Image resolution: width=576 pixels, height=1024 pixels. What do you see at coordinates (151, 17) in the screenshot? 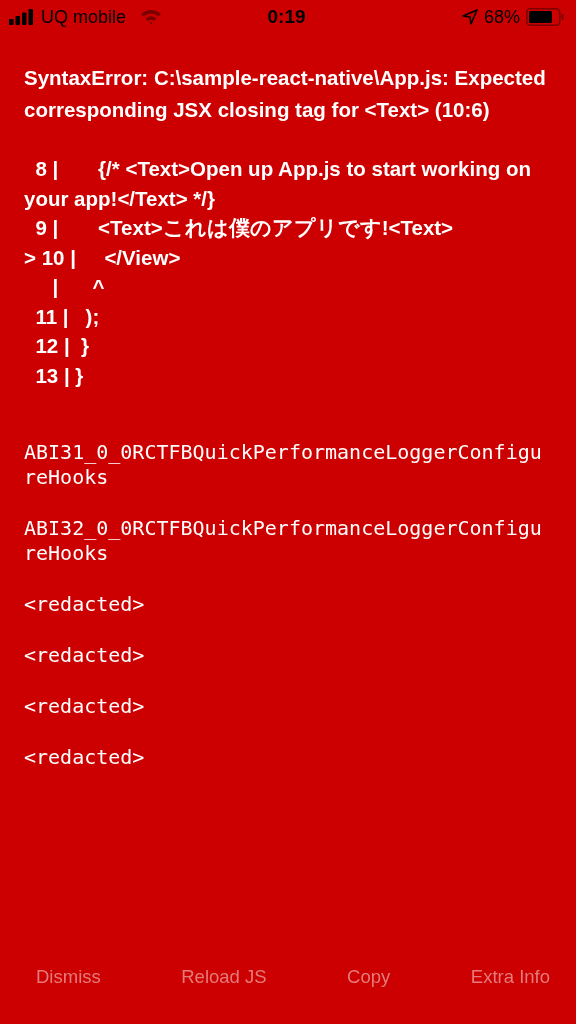
I see `wifi-icon` at bounding box center [151, 17].